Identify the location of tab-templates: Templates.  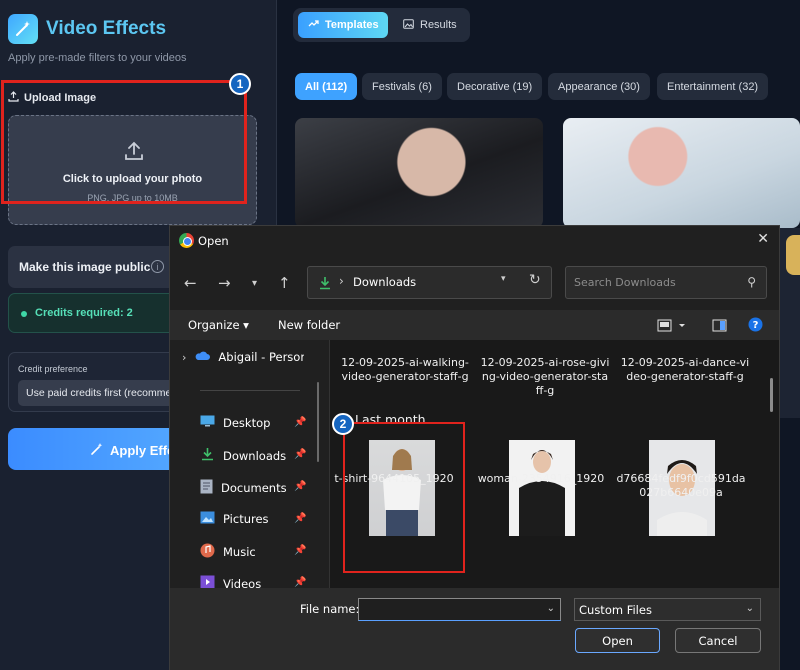
(343, 25).